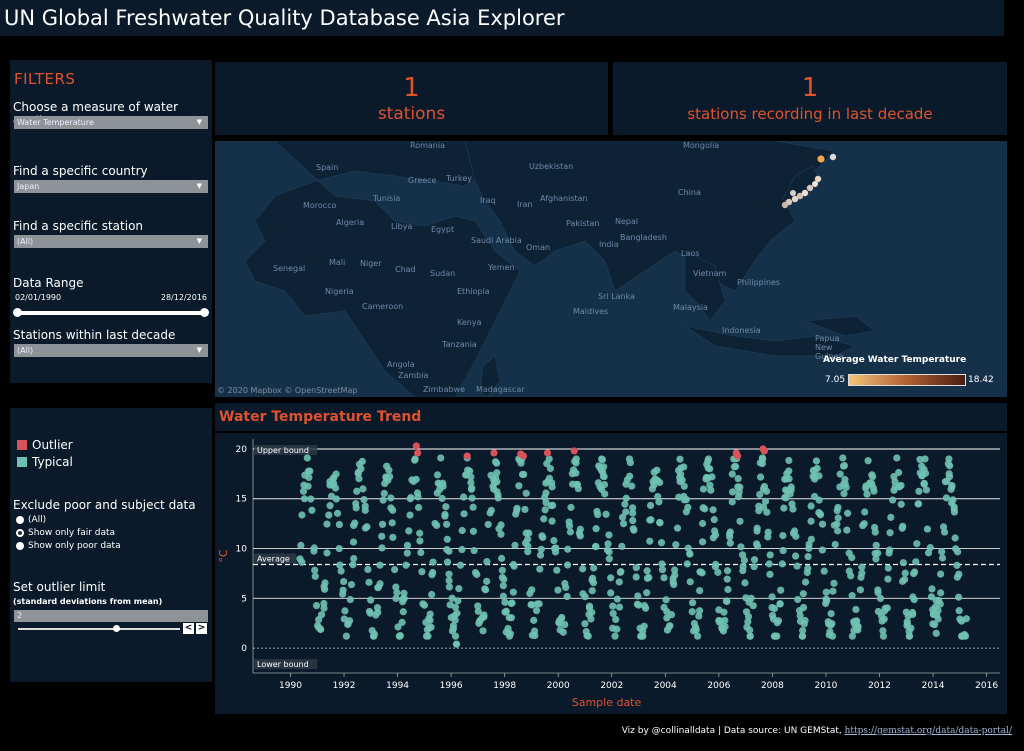  What do you see at coordinates (201, 628) in the screenshot?
I see `increment-button: >` at bounding box center [201, 628].